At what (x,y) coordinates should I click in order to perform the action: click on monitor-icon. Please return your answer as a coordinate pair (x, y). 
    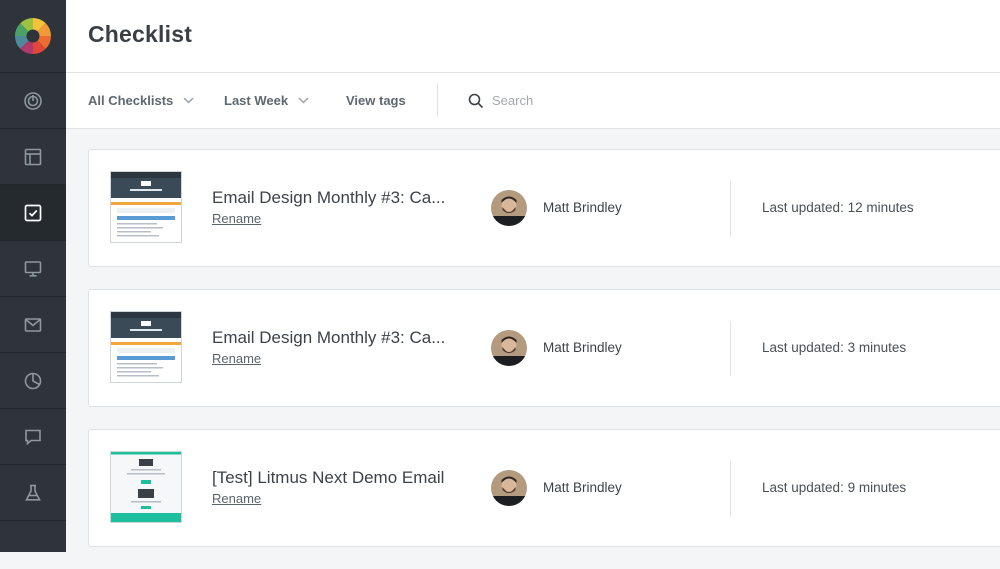
    Looking at the image, I should click on (33, 268).